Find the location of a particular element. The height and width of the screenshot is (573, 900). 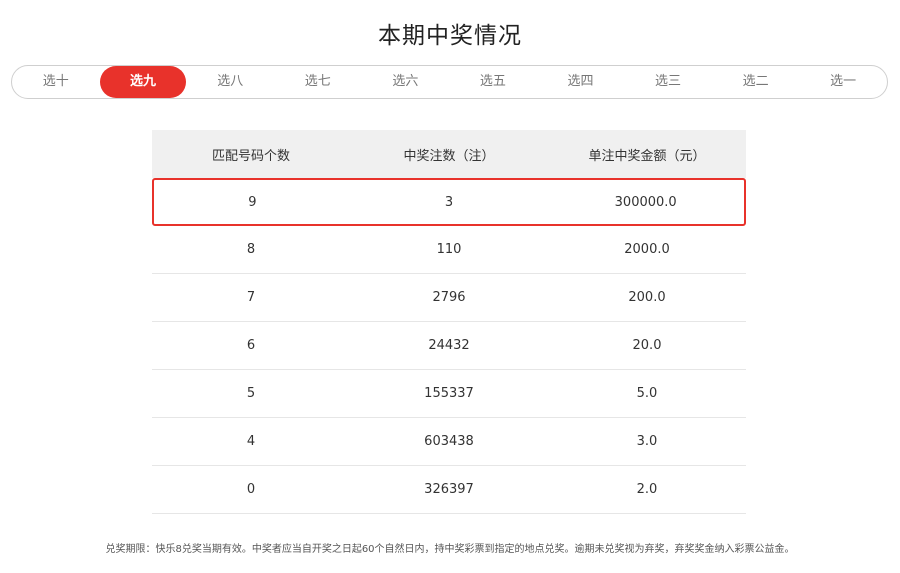

table-row: 5 155337 5.0 is located at coordinates (449, 394).